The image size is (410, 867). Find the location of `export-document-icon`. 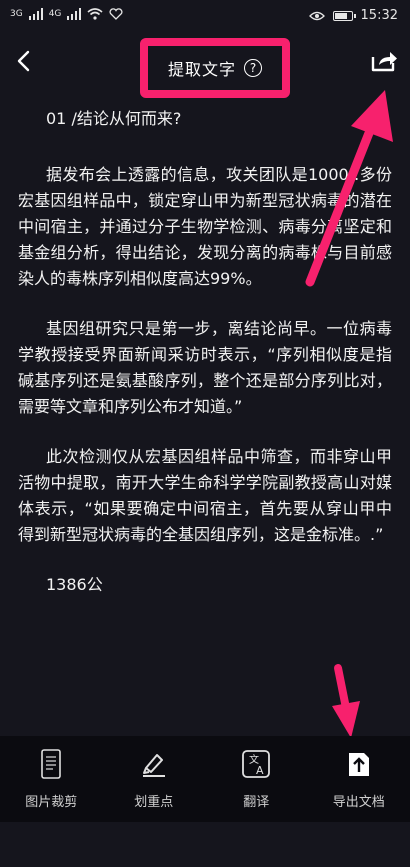

export-document-icon is located at coordinates (359, 764).